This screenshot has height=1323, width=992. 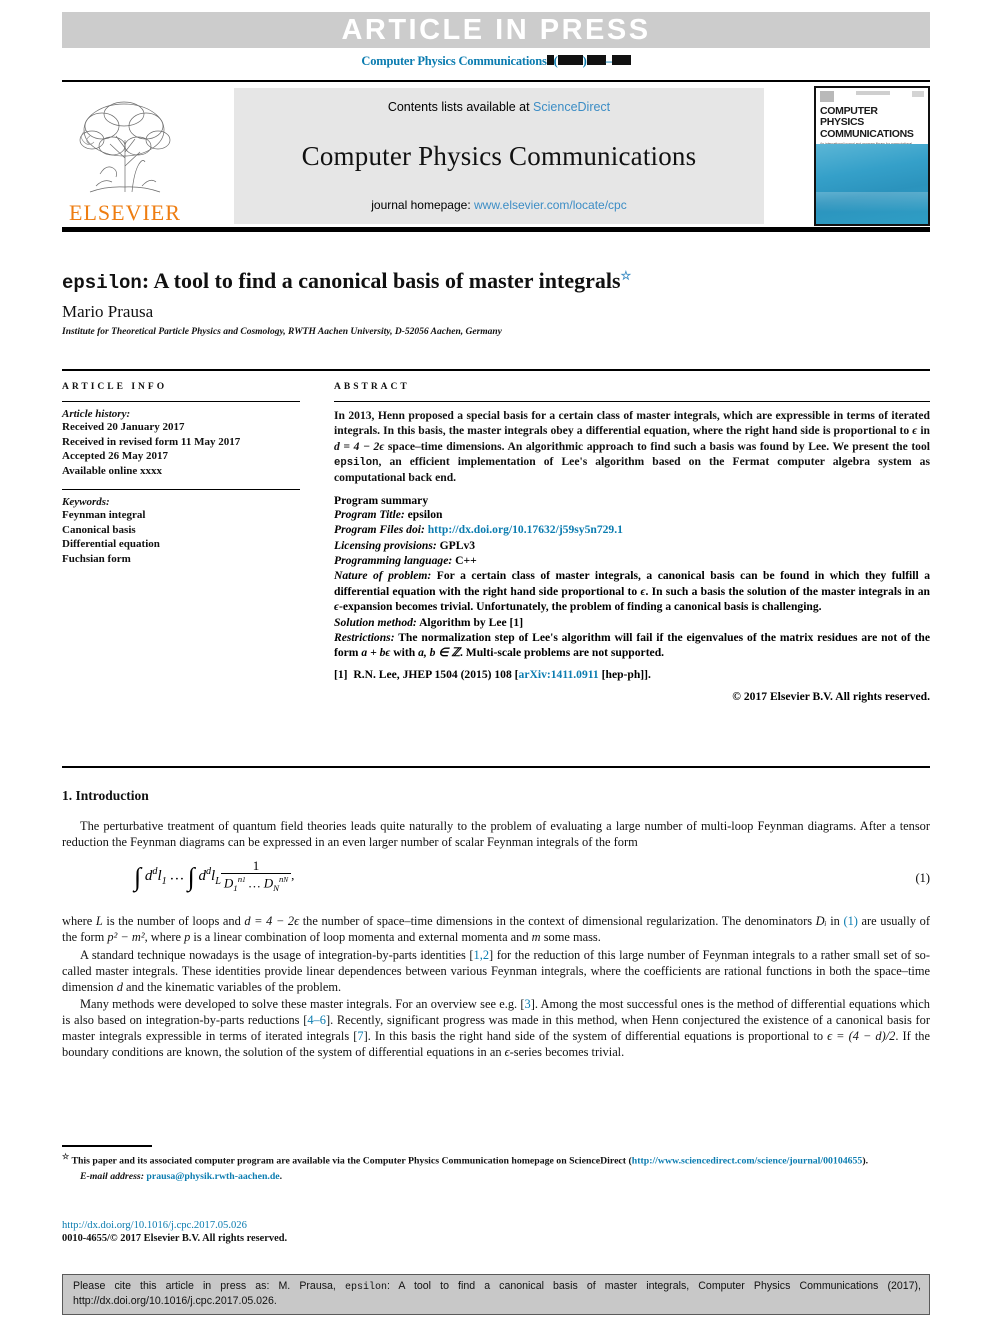 I want to click on p2-f: , where, so click(x=164, y=937).